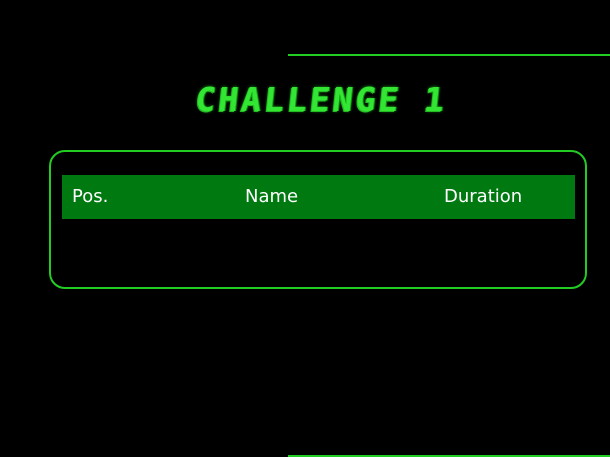  I want to click on top-divider, so click(449, 55).